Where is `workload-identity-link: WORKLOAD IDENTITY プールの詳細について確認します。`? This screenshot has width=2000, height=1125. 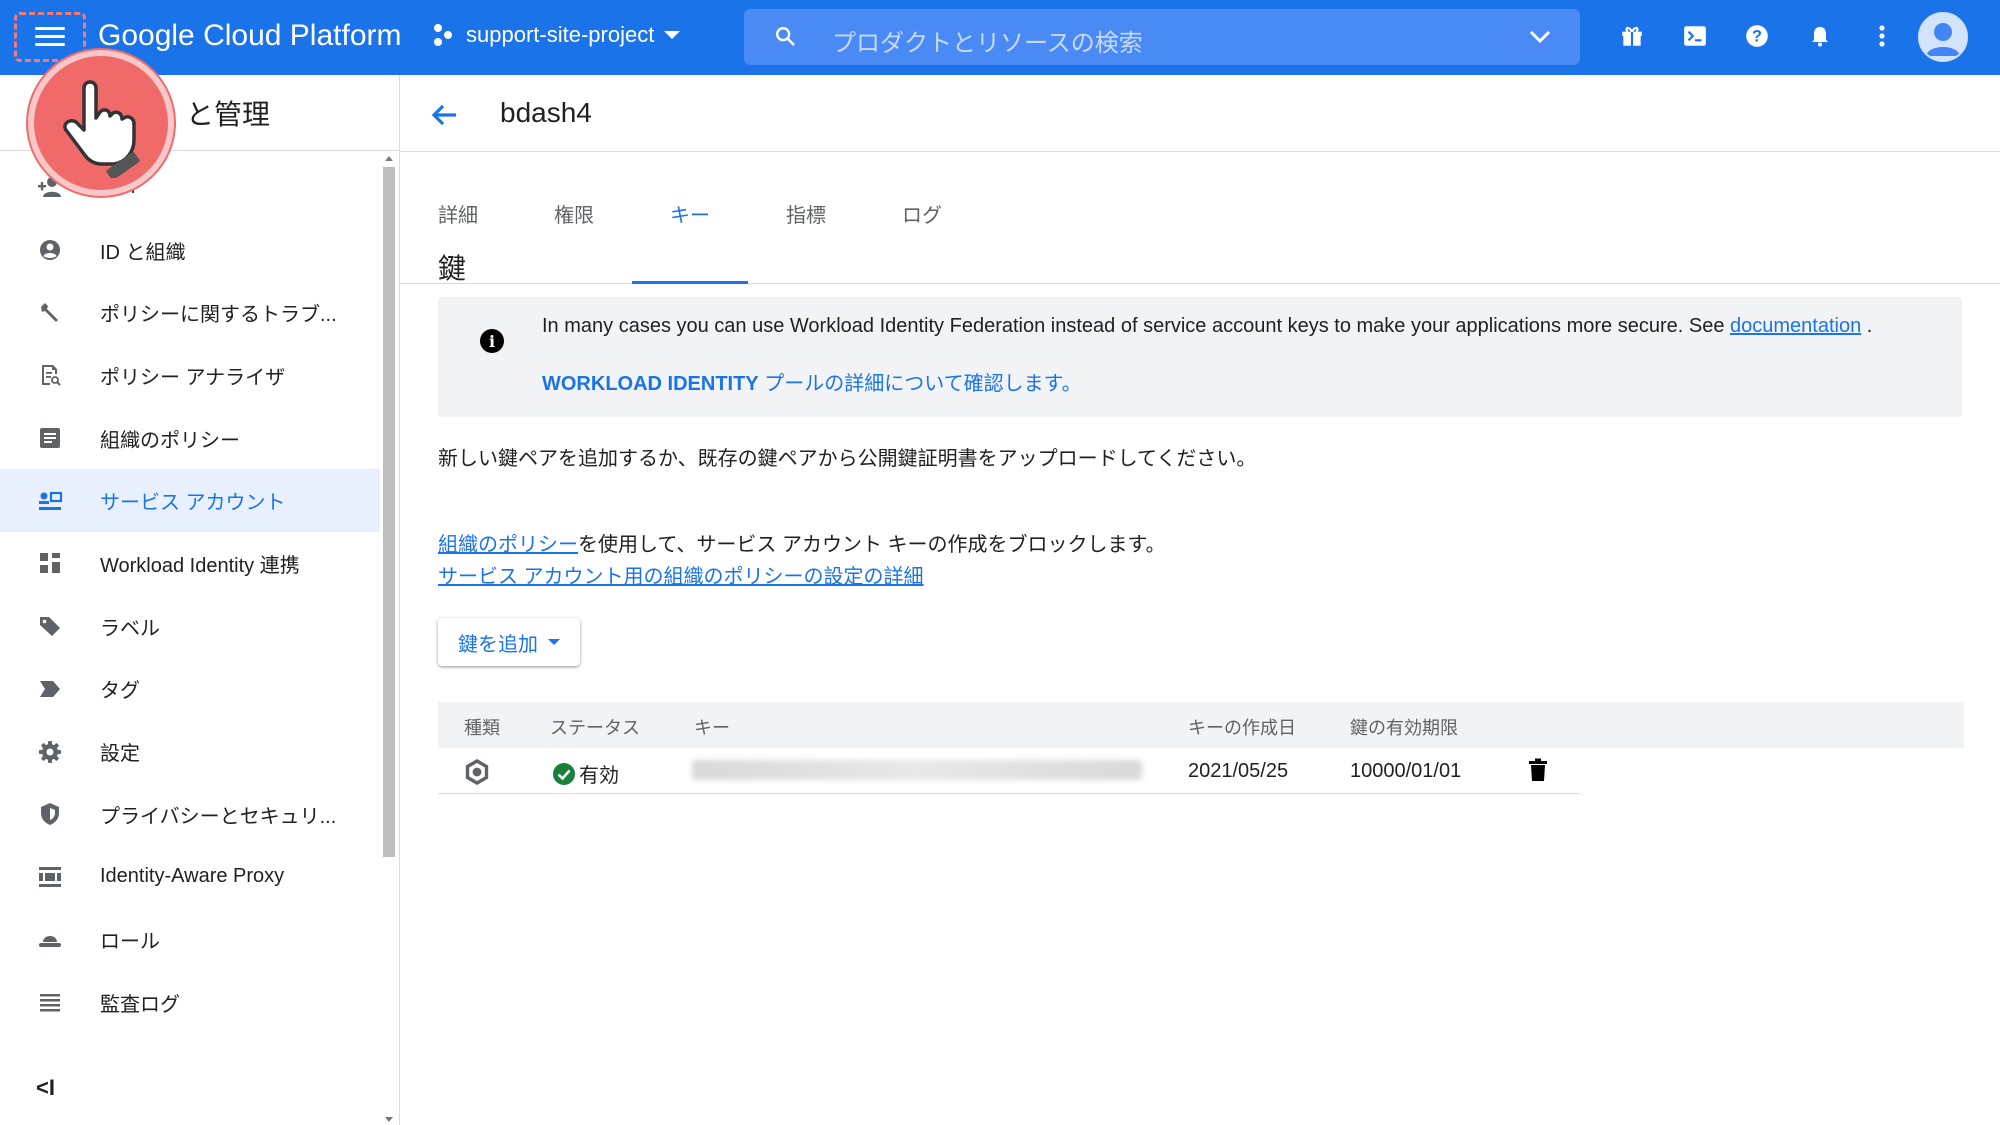 workload-identity-link: WORKLOAD IDENTITY プールの詳細について確認します。 is located at coordinates (812, 381).